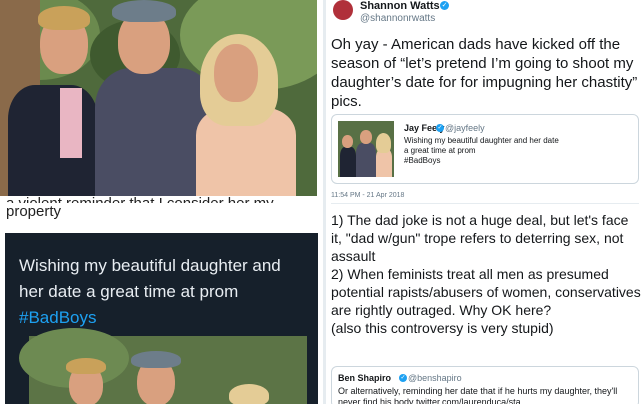  I want to click on dark-tweet-photo, so click(163, 366).